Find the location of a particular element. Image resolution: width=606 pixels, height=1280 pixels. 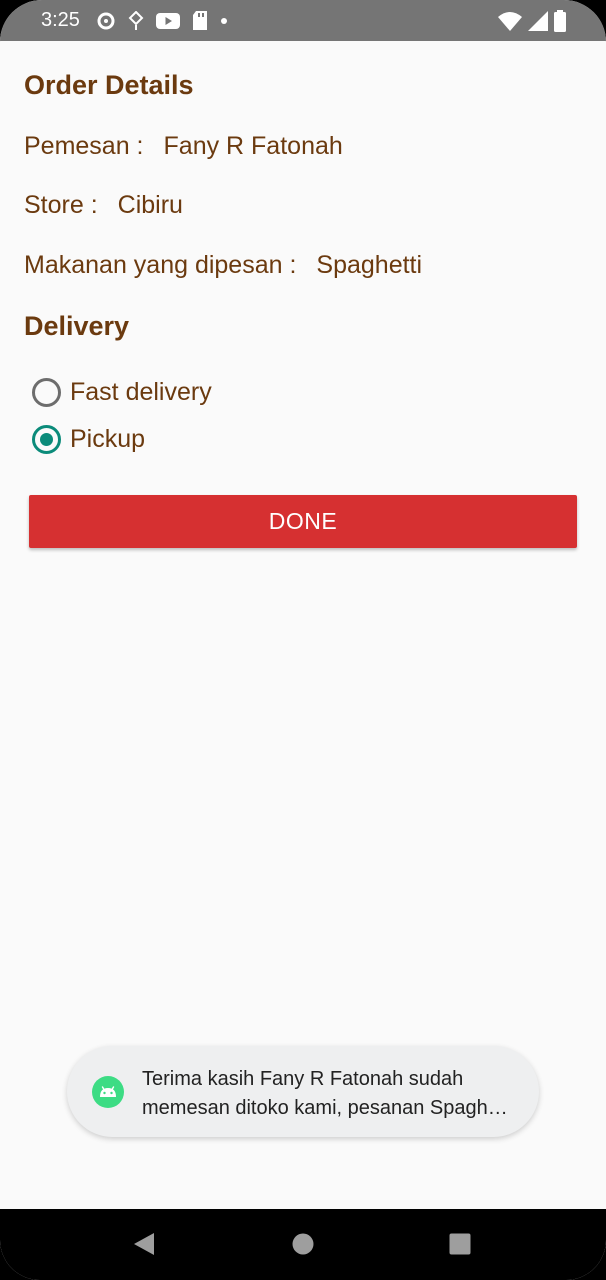

store-value: Cibiru is located at coordinates (150, 205).